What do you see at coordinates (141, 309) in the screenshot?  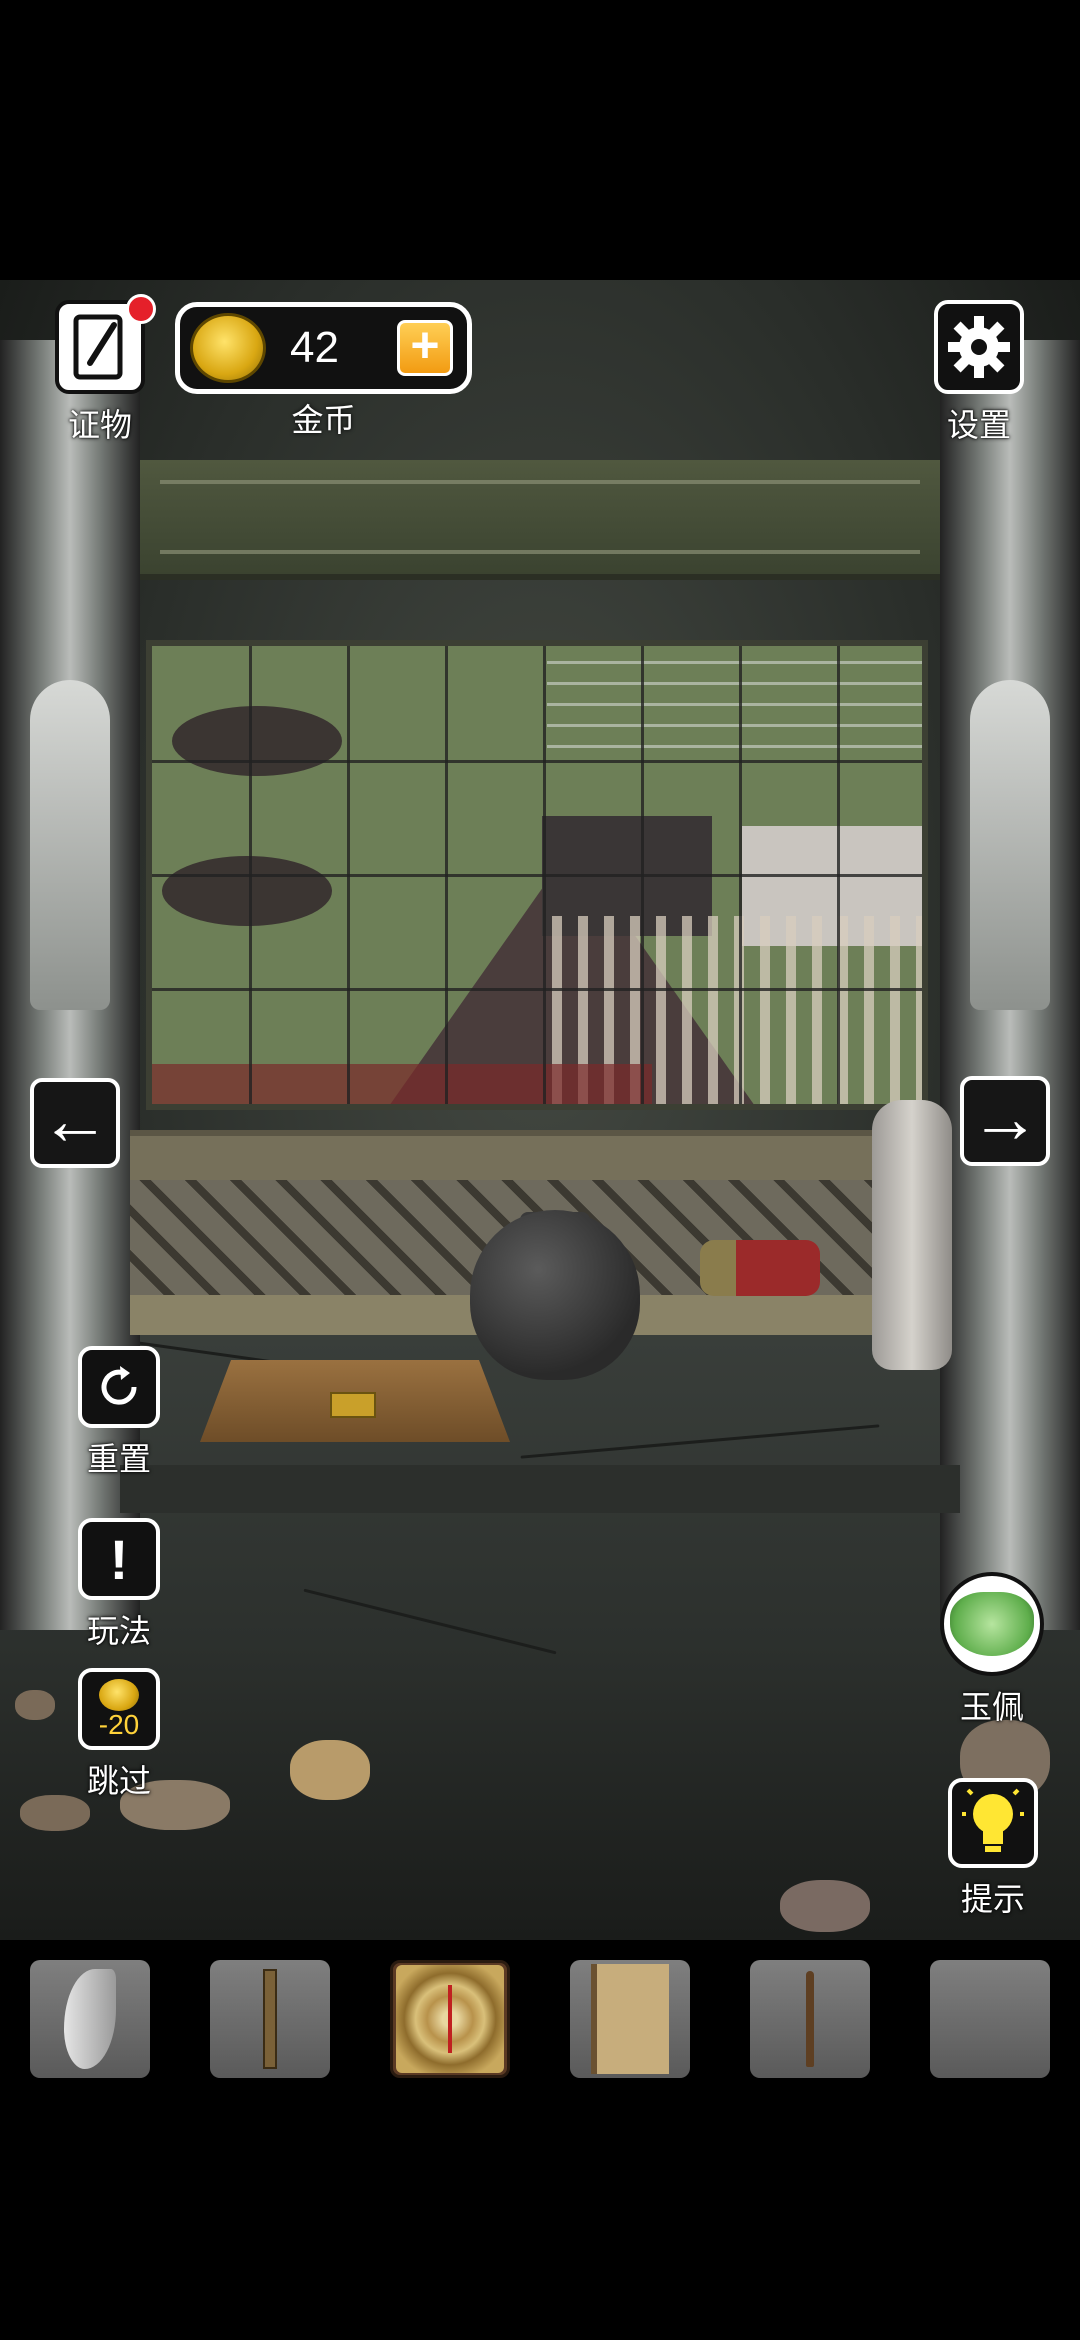 I see `notification-badge` at bounding box center [141, 309].